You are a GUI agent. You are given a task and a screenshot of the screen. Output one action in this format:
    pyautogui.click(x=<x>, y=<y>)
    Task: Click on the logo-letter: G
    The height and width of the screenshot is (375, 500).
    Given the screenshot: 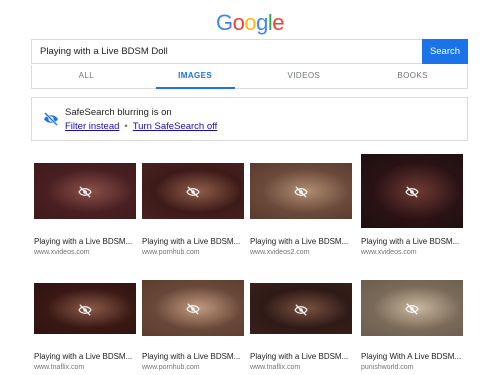 What is the action you would take?
    pyautogui.click(x=224, y=22)
    